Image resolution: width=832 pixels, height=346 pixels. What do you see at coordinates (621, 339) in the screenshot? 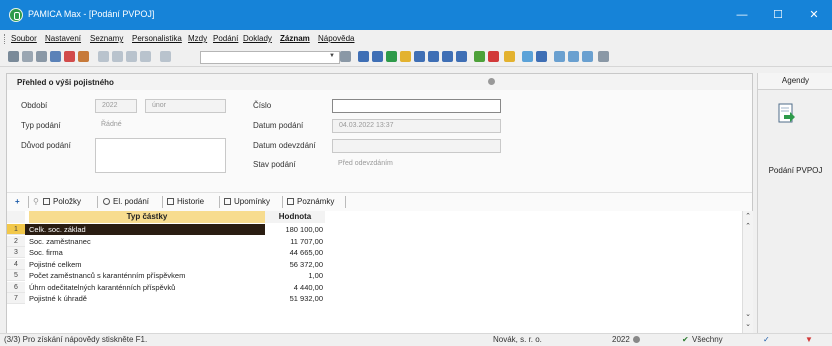
I see `status-year: 2022` at bounding box center [621, 339].